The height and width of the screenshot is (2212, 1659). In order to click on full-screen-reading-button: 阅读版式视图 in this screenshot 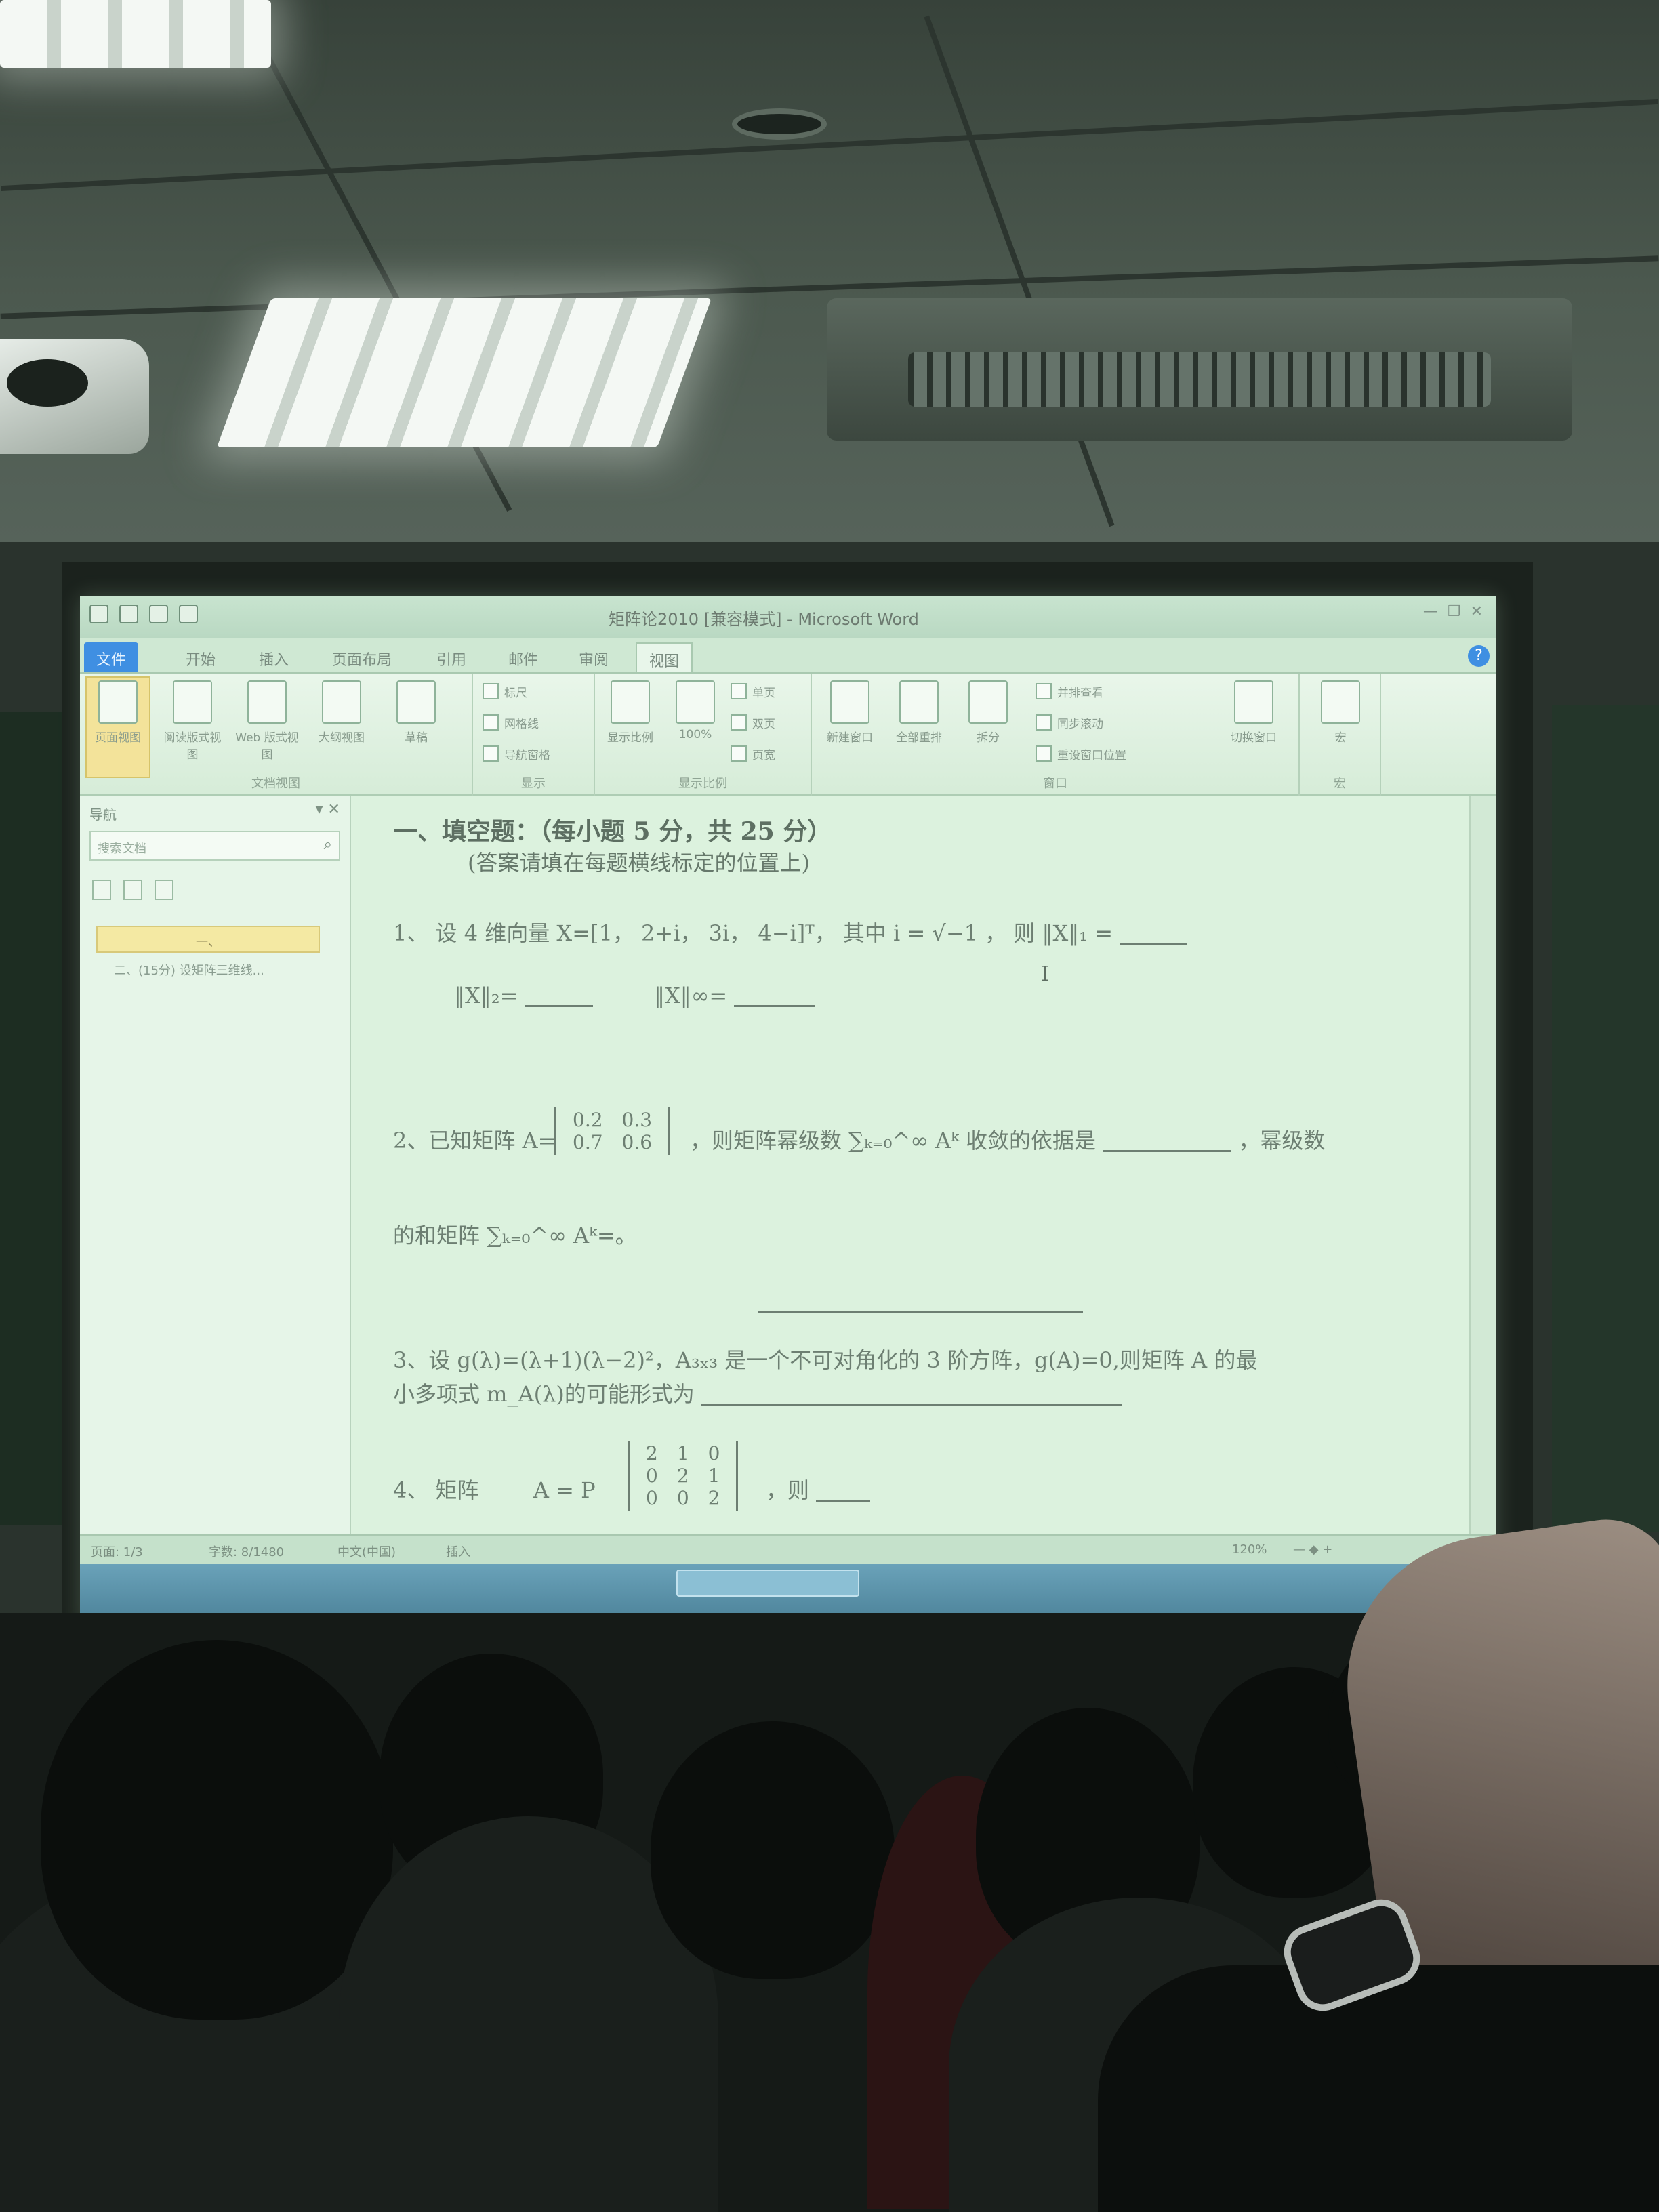, I will do `click(193, 721)`.